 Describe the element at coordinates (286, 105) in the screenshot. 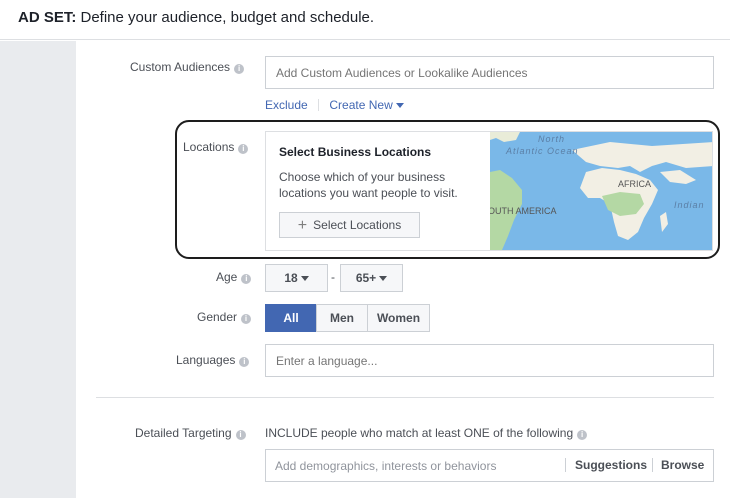

I see `exclude-link: Exclude` at that location.